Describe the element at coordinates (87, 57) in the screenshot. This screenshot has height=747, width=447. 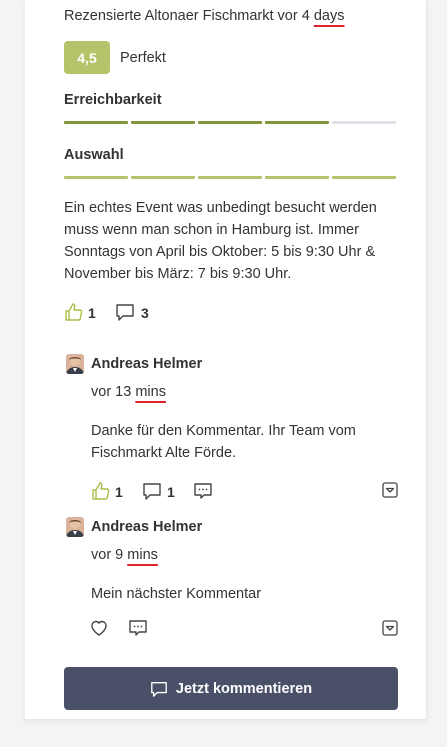
I see `score-badge: 4,5` at that location.